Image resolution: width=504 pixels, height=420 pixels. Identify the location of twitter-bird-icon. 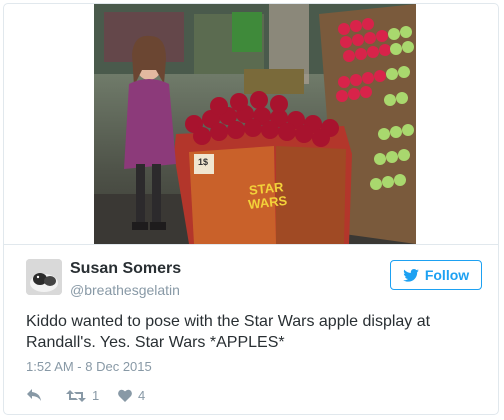
(411, 275).